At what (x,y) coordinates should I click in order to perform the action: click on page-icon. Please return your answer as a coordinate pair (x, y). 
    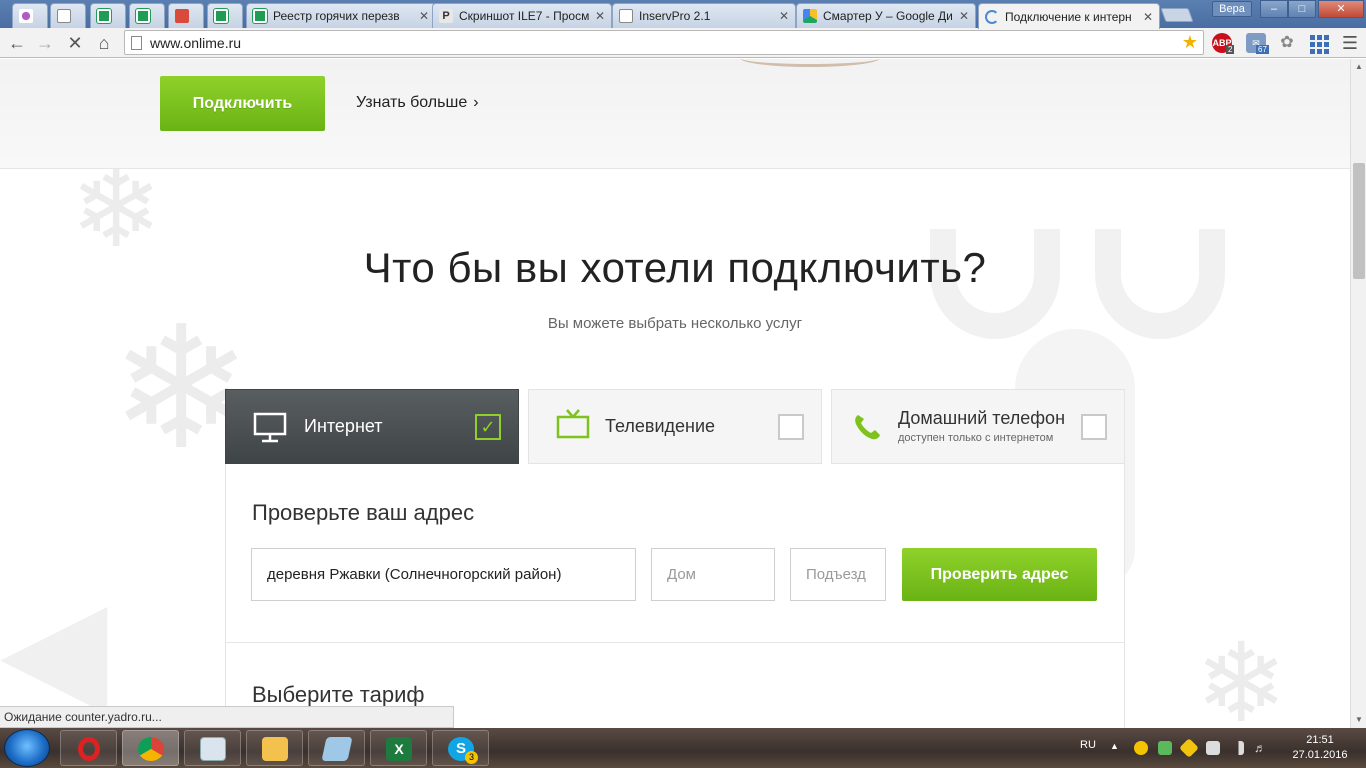
    Looking at the image, I should click on (136, 43).